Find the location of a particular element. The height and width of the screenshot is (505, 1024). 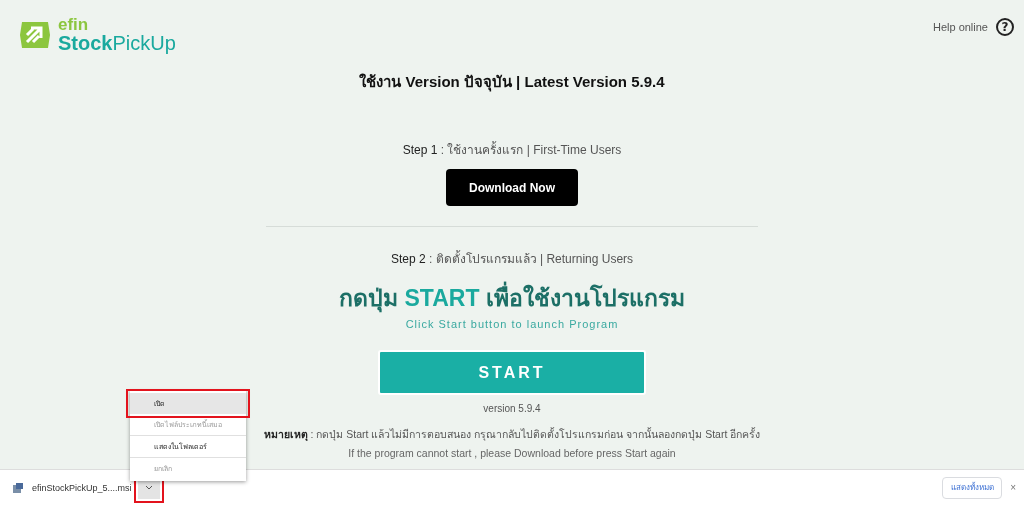

logo-text: StockPickUp is located at coordinates (117, 43).